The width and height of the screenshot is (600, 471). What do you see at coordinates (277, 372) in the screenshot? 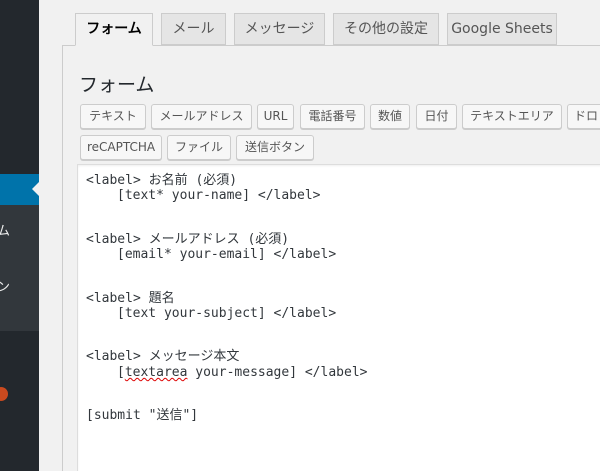
I see `code-line-rest: your-message] </label>` at bounding box center [277, 372].